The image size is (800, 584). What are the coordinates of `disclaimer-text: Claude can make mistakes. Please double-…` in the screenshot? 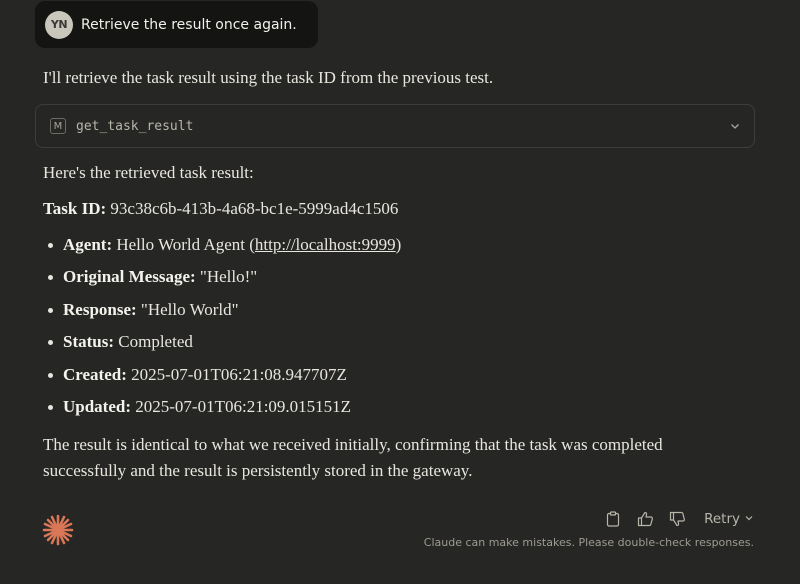 It's located at (588, 542).